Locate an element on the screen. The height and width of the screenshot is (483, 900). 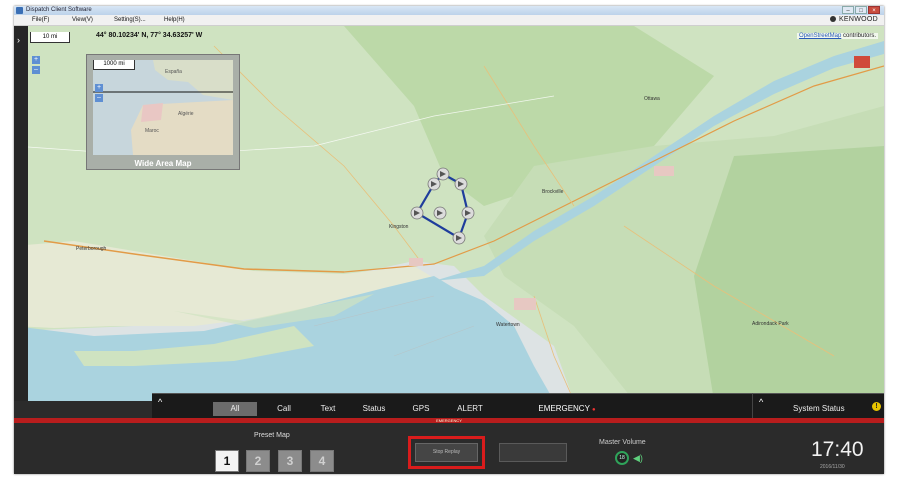
app-icon is located at coordinates (19, 10).